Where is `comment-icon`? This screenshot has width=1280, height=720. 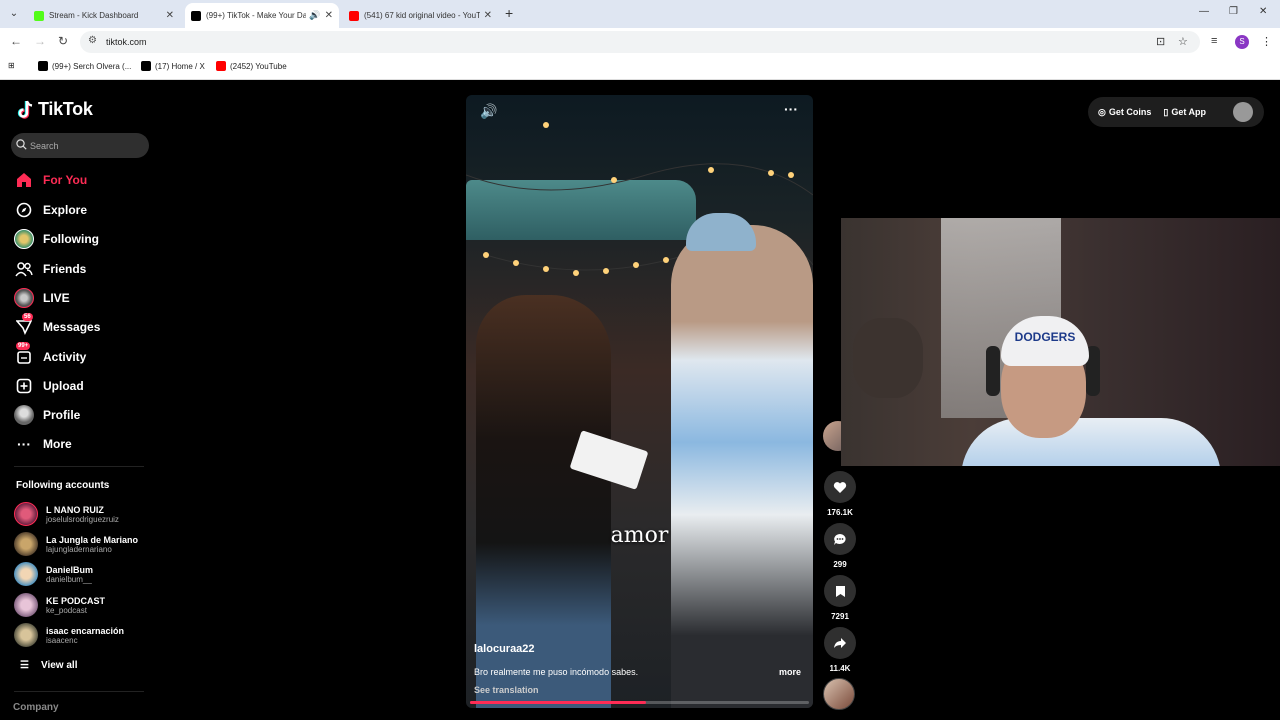
comment-icon is located at coordinates (840, 539).